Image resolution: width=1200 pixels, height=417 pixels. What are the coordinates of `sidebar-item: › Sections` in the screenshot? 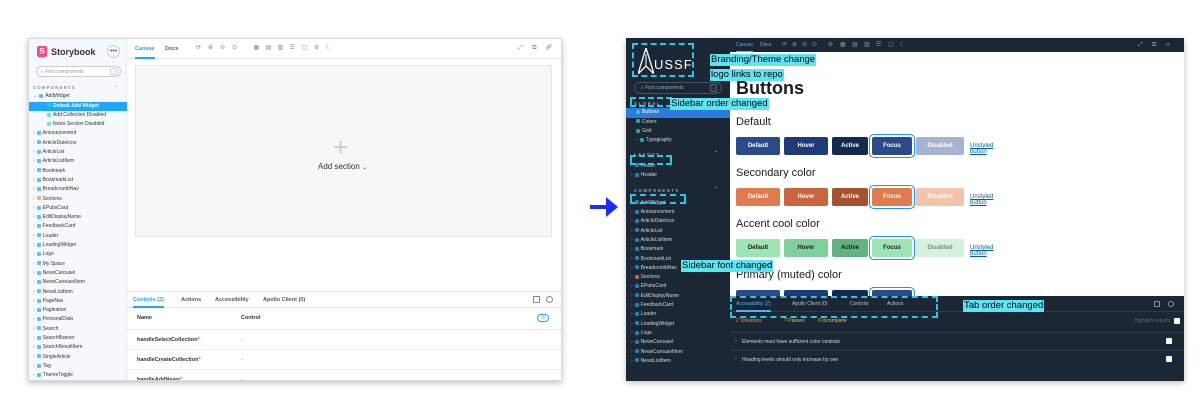 It's located at (678, 277).